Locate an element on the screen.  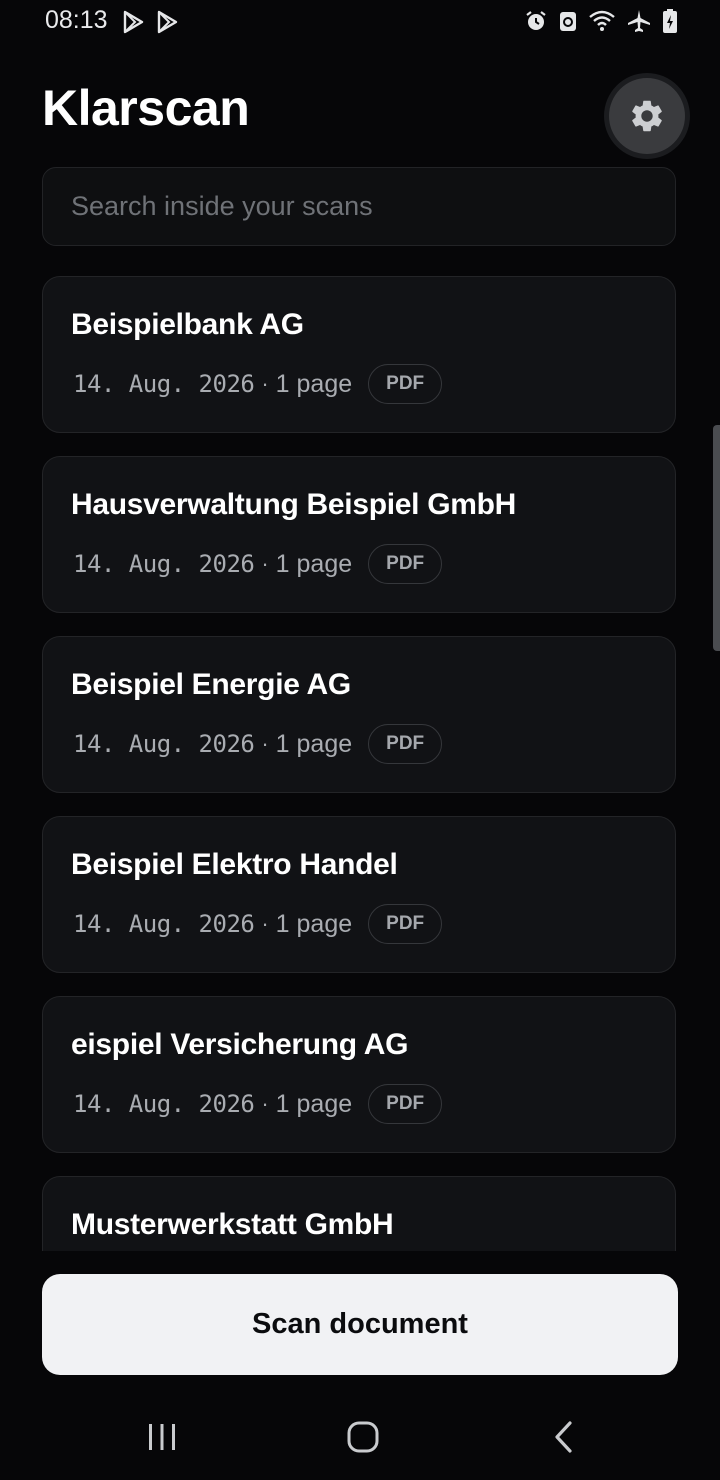
scrollbar is located at coordinates (716, 538).